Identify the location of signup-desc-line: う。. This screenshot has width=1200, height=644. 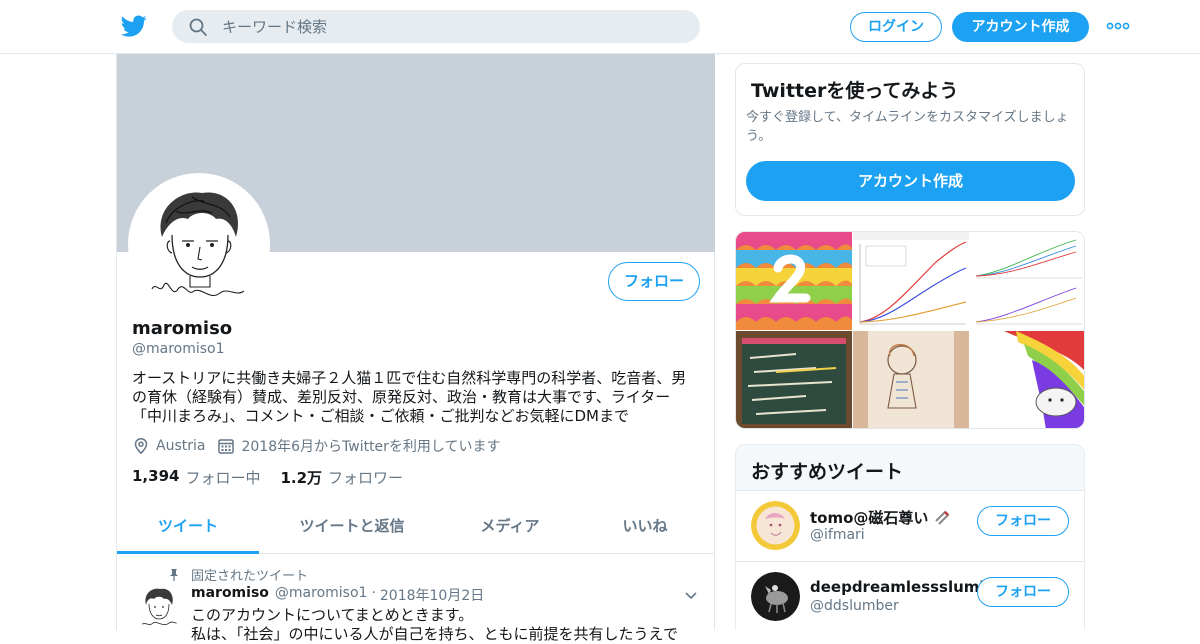
(759, 136).